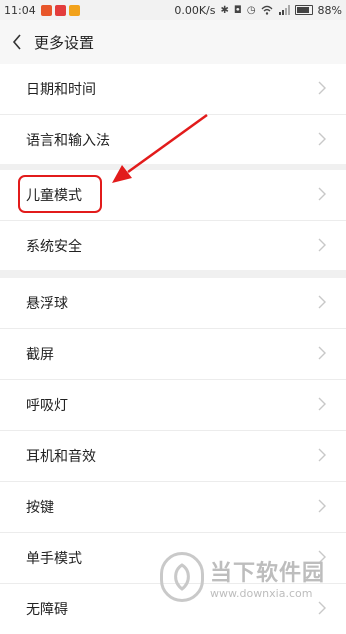 The height and width of the screenshot is (634, 346). Describe the element at coordinates (173, 354) in the screenshot. I see `setting-screenshot: 截屏` at that location.